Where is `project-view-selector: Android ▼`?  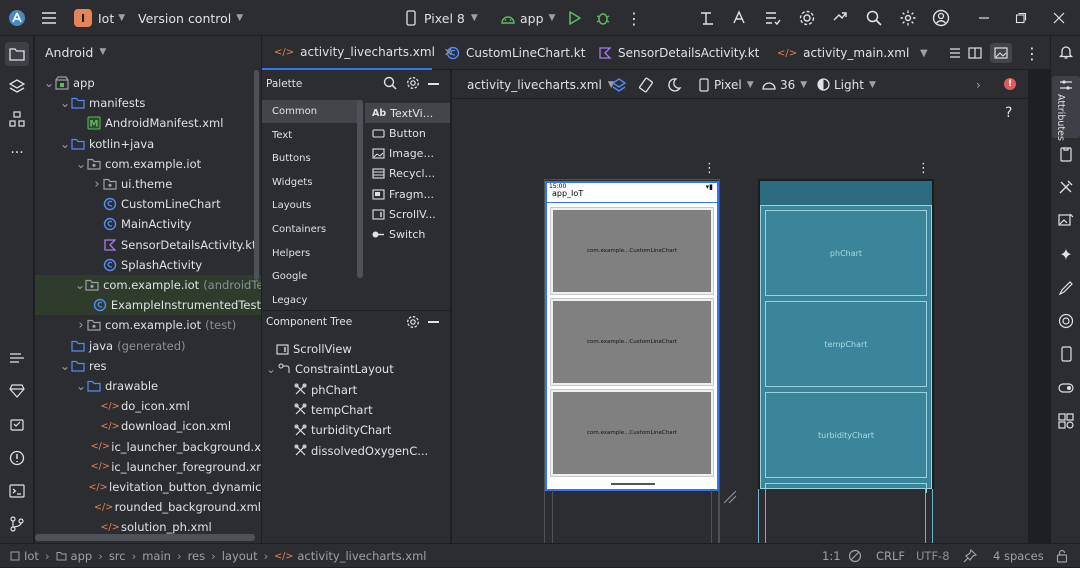 project-view-selector: Android ▼ is located at coordinates (75, 52).